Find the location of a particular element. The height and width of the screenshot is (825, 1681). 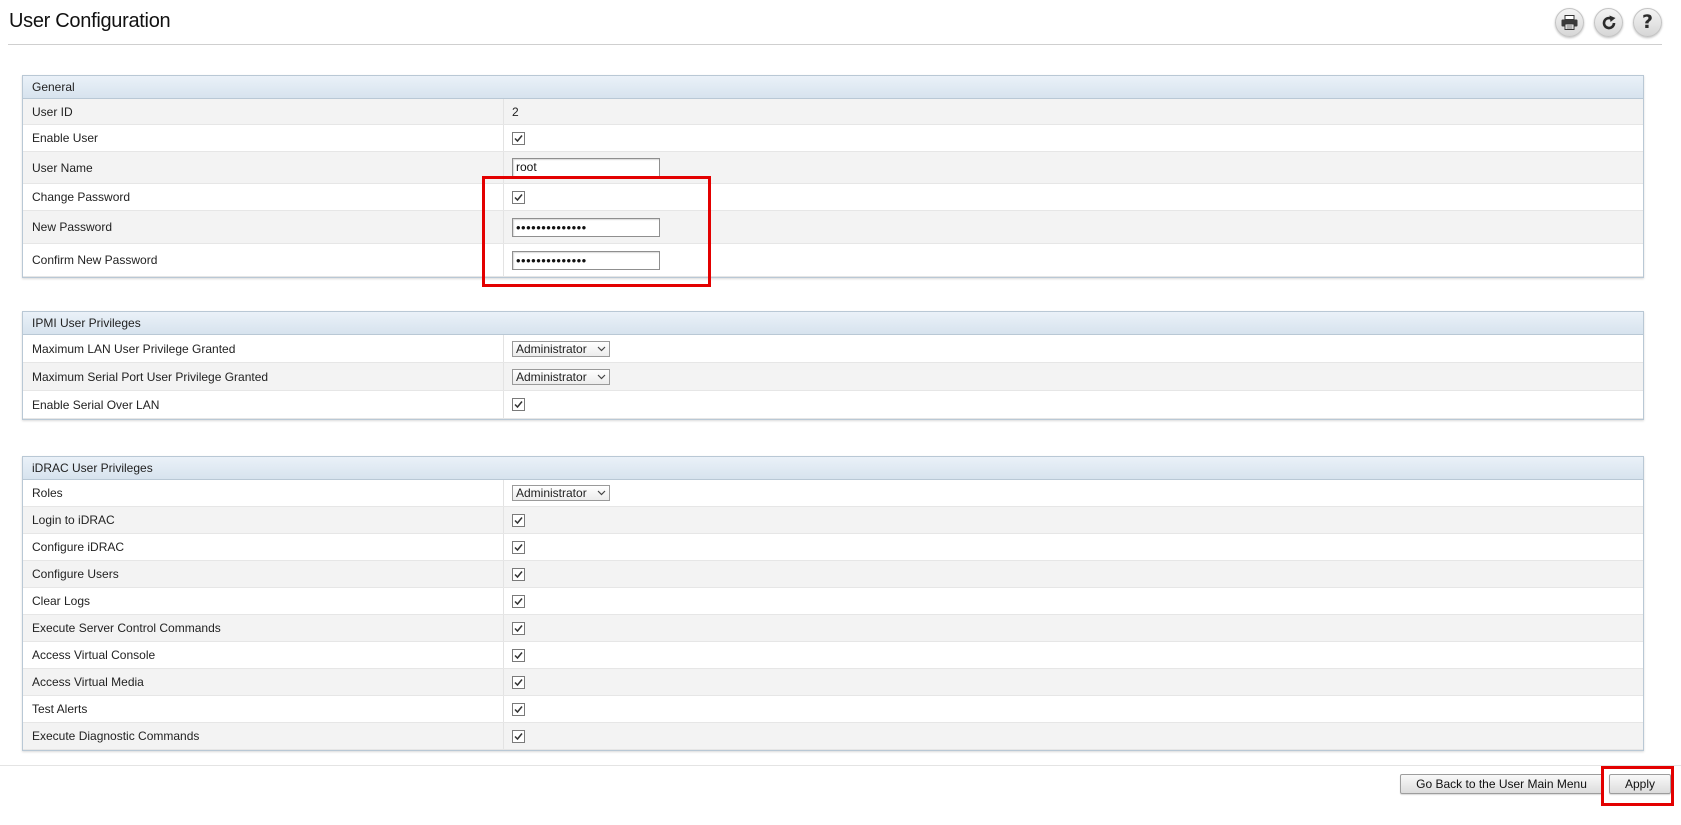

user-id-label: User ID is located at coordinates (52, 111).